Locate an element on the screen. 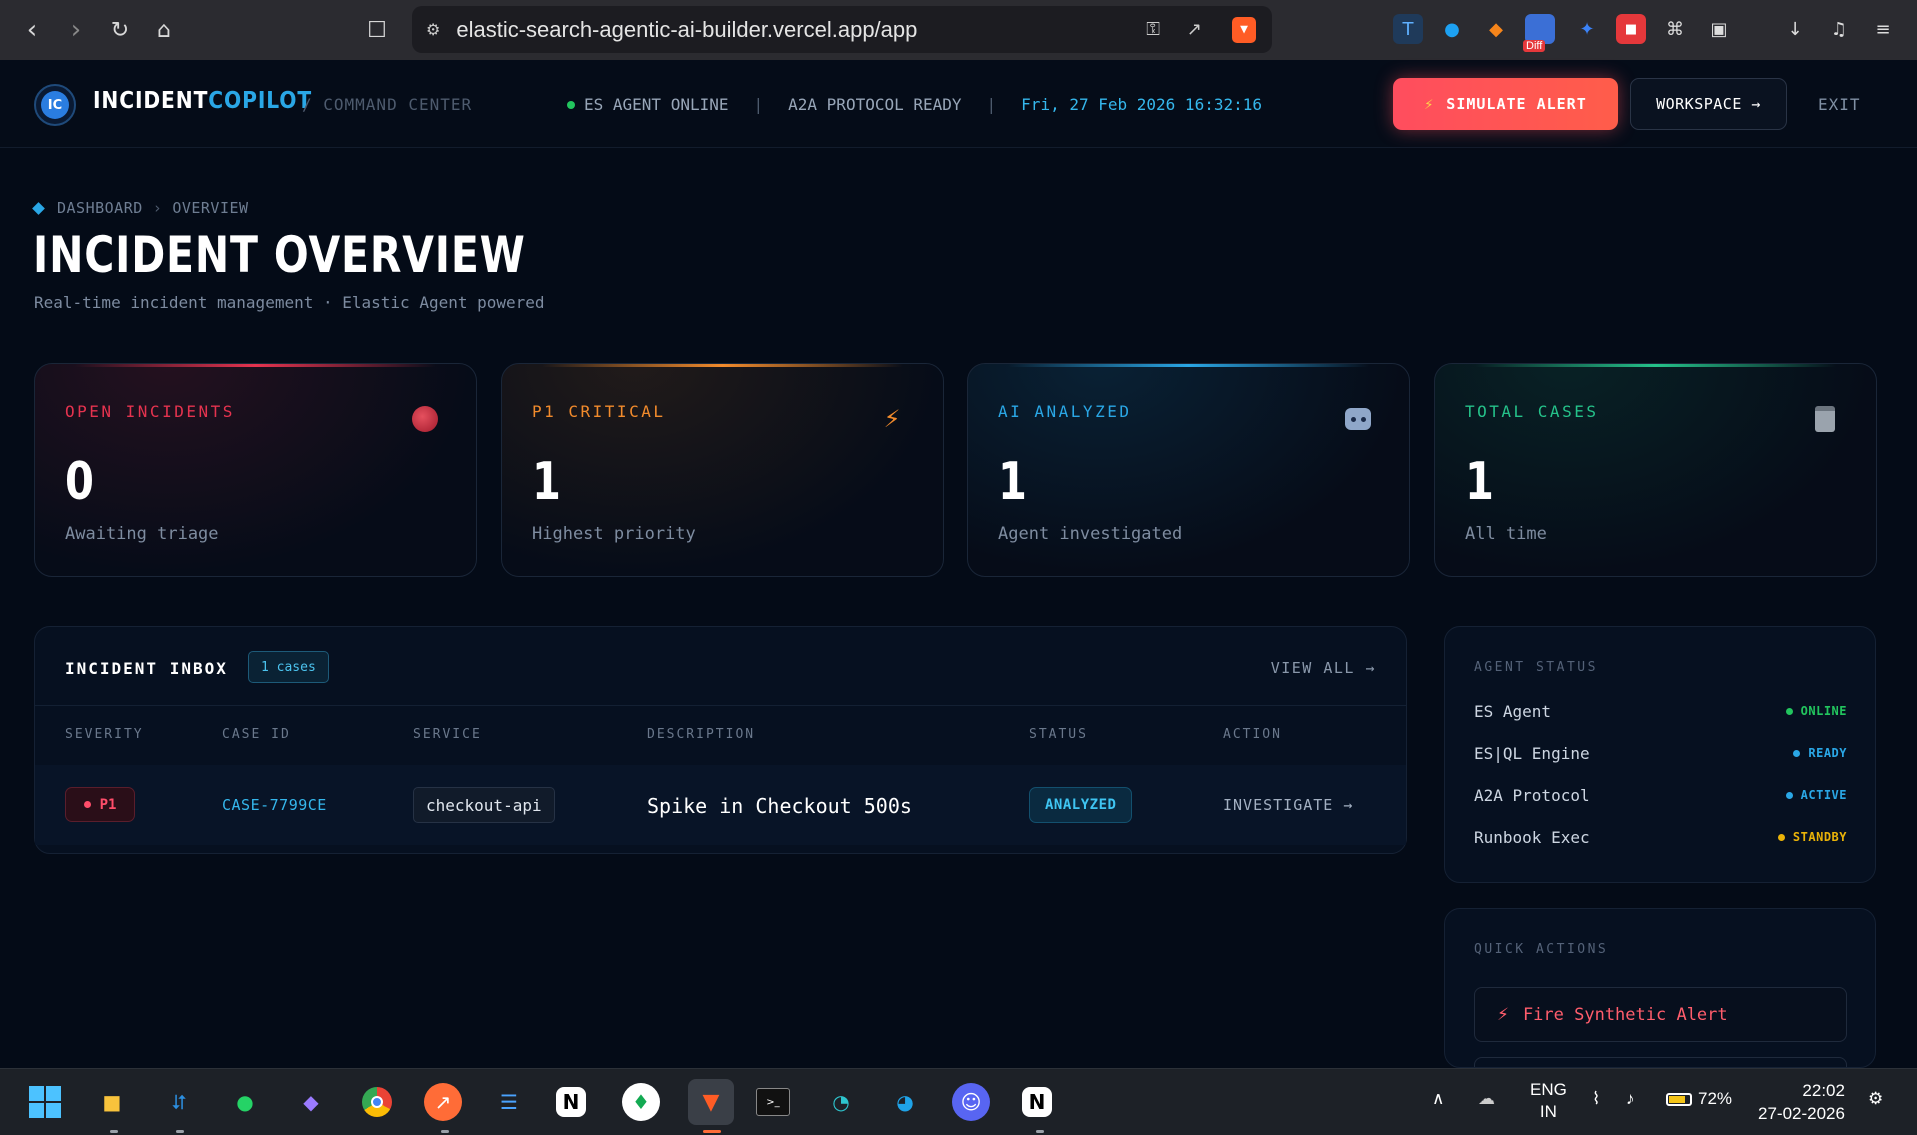 This screenshot has width=1917, height=1135. running-indicator is located at coordinates (445, 1131).